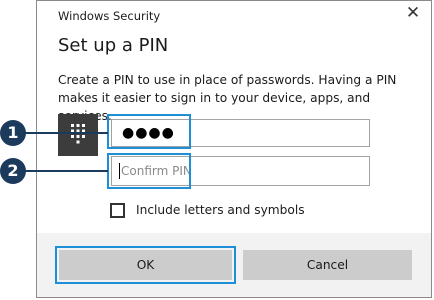 This screenshot has width=434, height=300. I want to click on text-caret, so click(119, 170).